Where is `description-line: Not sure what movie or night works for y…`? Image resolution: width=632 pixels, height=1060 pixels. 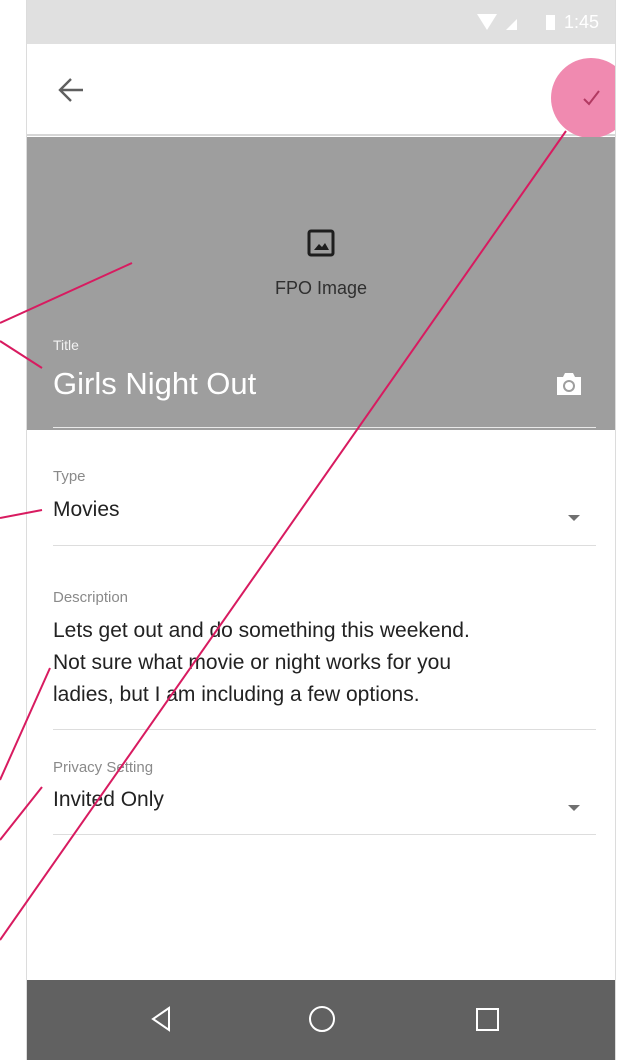 description-line: Not sure what movie or night works for y… is located at coordinates (252, 662).